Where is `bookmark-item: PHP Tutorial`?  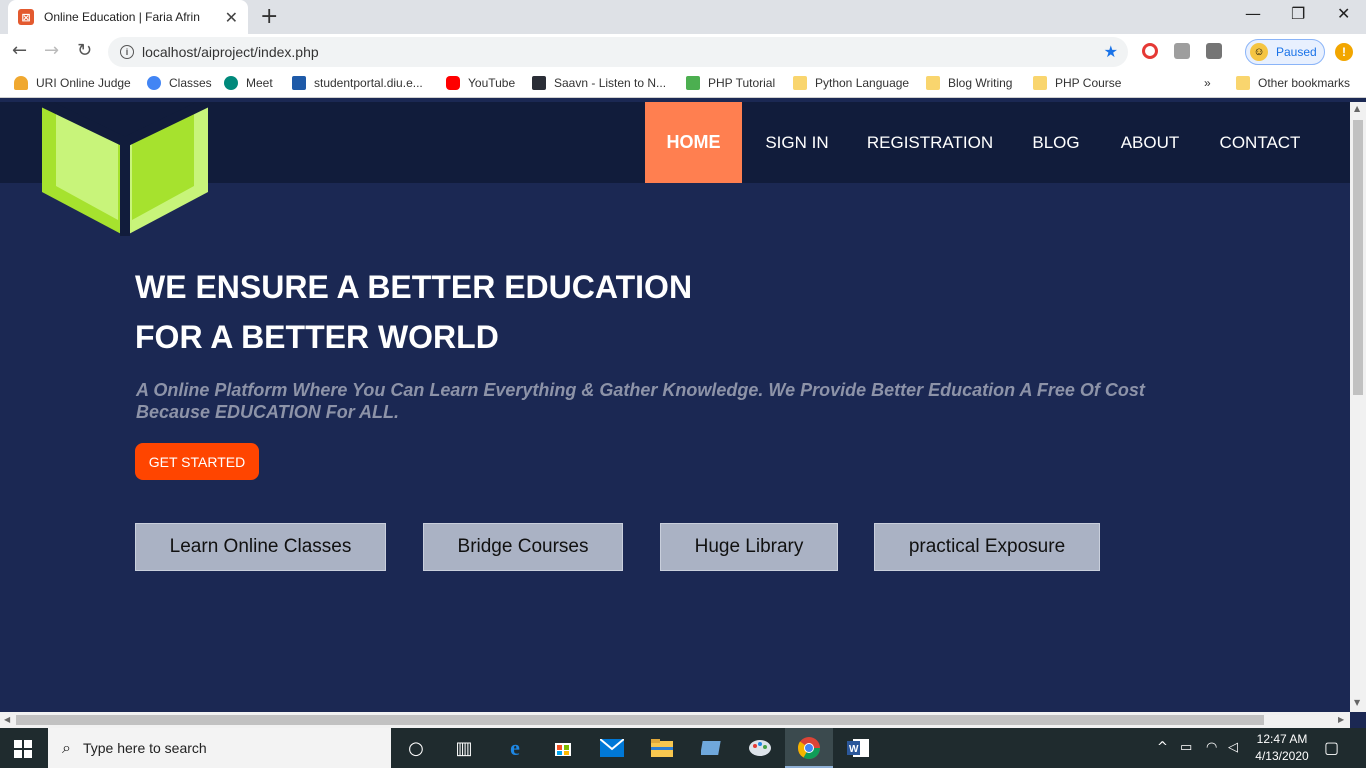 bookmark-item: PHP Tutorial is located at coordinates (730, 83).